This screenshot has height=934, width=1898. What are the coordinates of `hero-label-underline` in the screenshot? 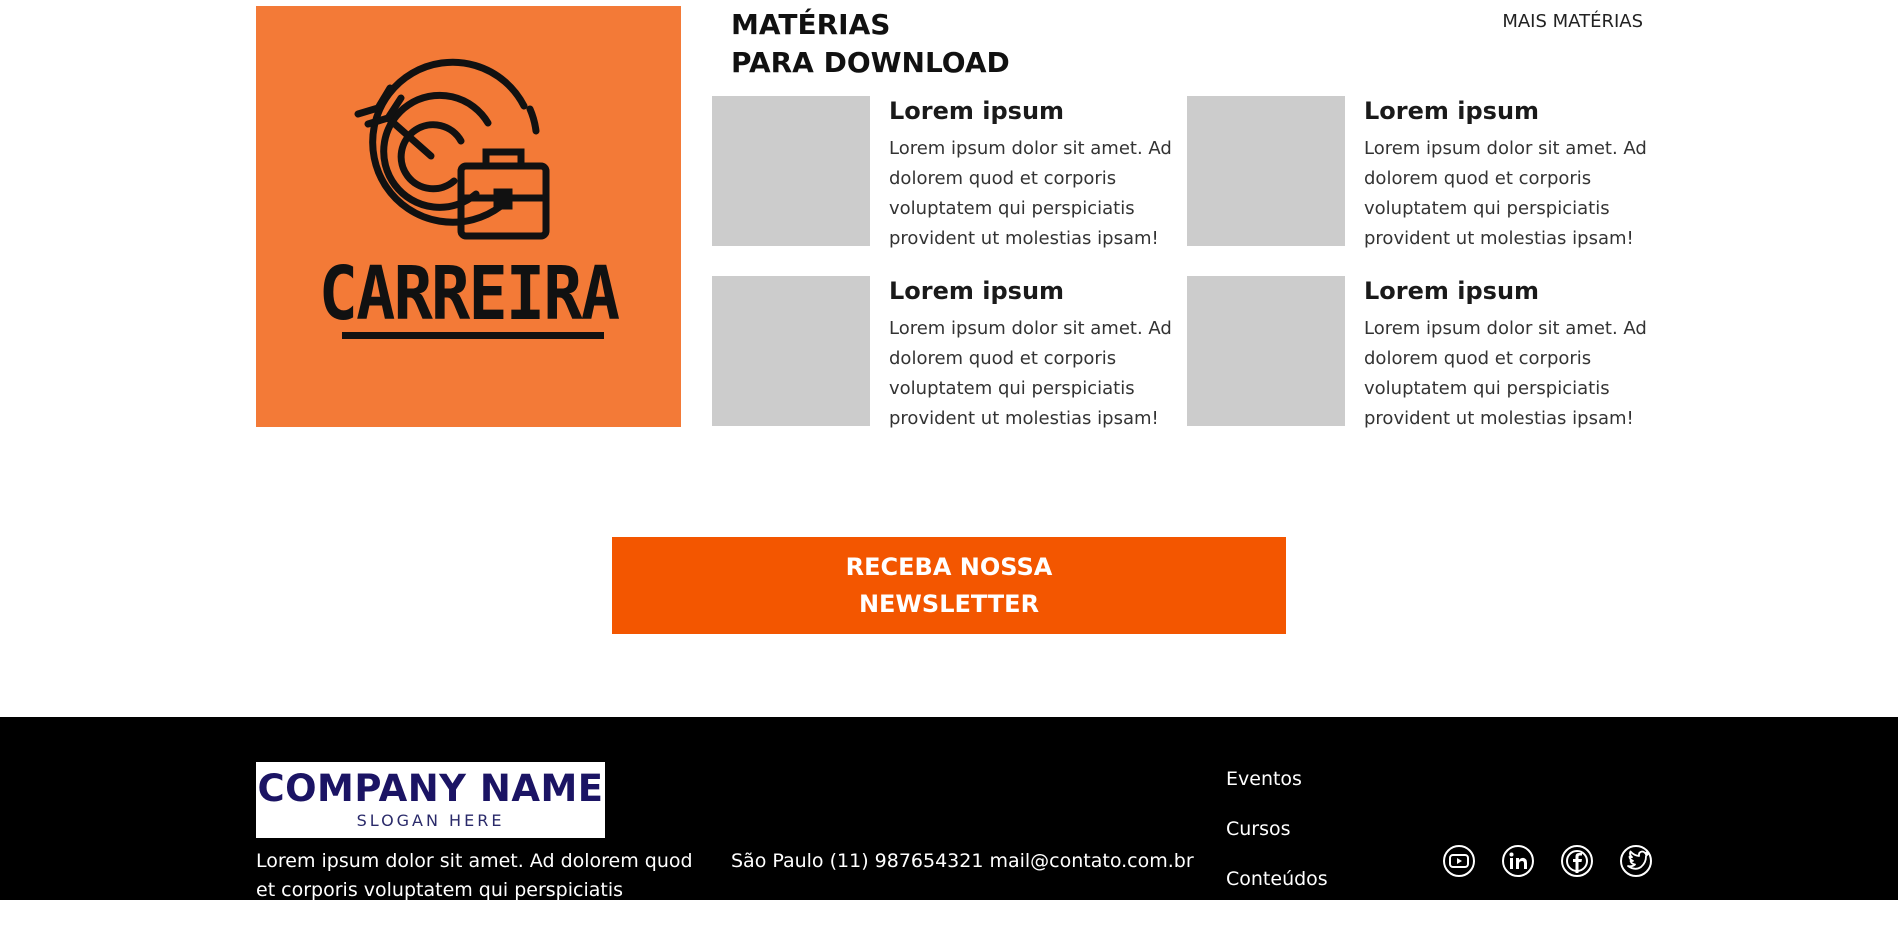 It's located at (473, 335).